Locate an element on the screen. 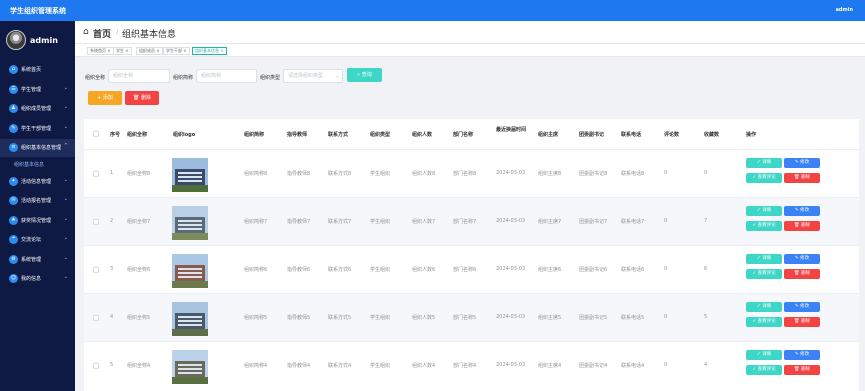 The height and width of the screenshot is (391, 865). table-cell-phone: 联系电话4 is located at coordinates (633, 366).